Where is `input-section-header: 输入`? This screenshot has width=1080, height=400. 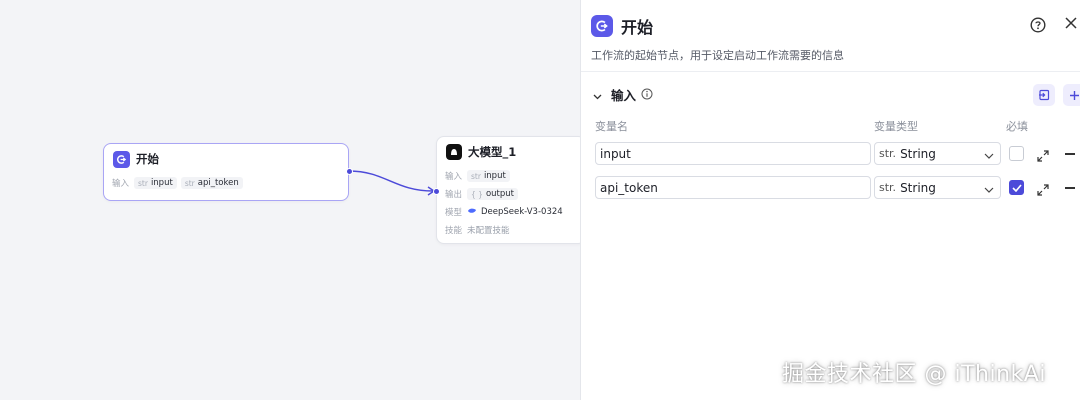 input-section-header: 输入 is located at coordinates (623, 94).